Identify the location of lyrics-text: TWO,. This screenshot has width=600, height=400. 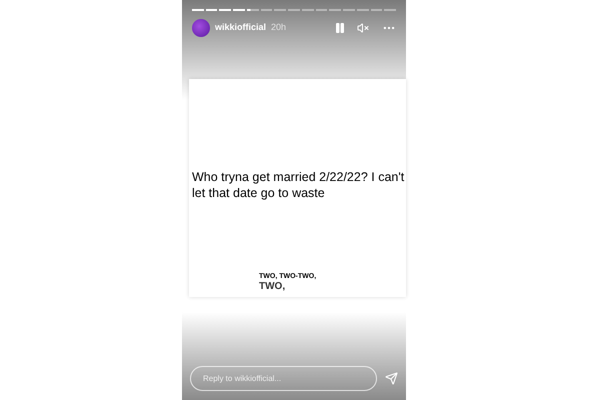
(272, 286).